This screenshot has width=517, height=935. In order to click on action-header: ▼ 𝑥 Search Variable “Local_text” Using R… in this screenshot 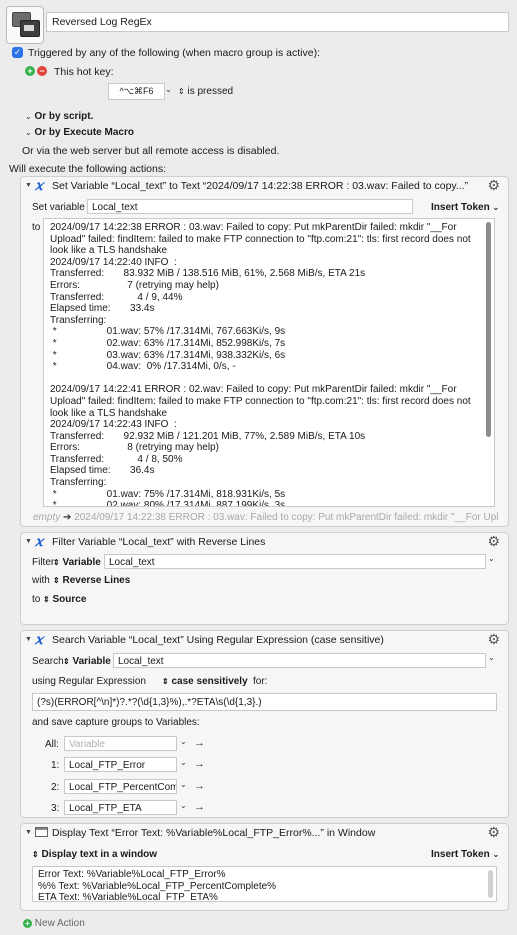, I will do `click(264, 640)`.